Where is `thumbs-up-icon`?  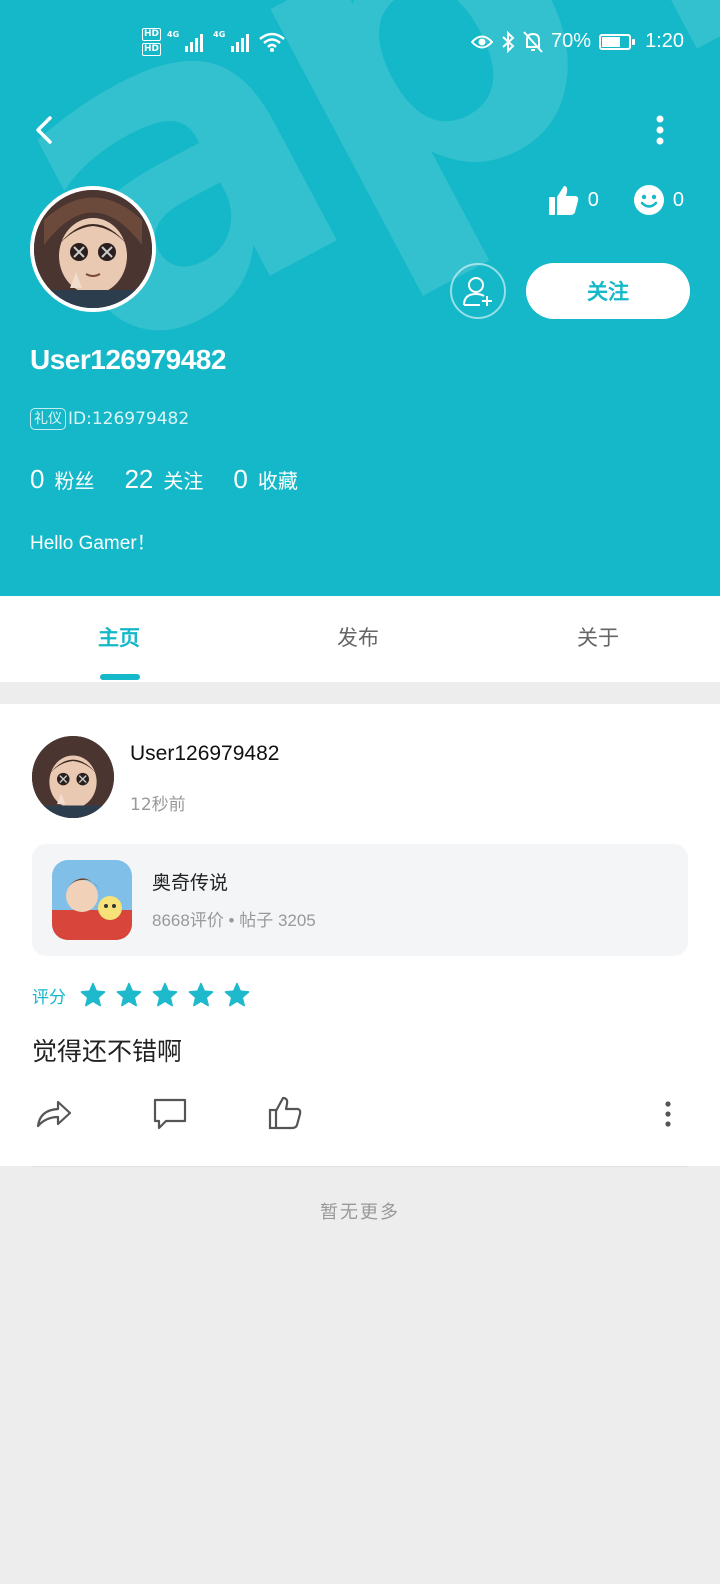
thumbs-up-icon is located at coordinates (563, 200).